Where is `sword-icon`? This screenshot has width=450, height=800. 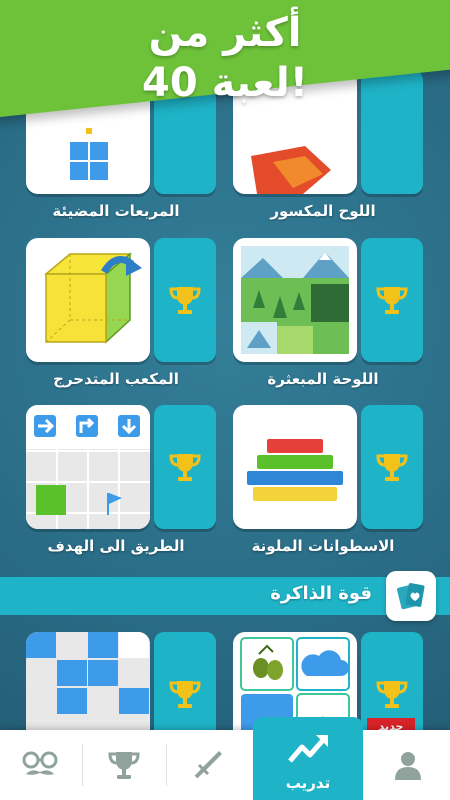 sword-icon is located at coordinates (208, 765).